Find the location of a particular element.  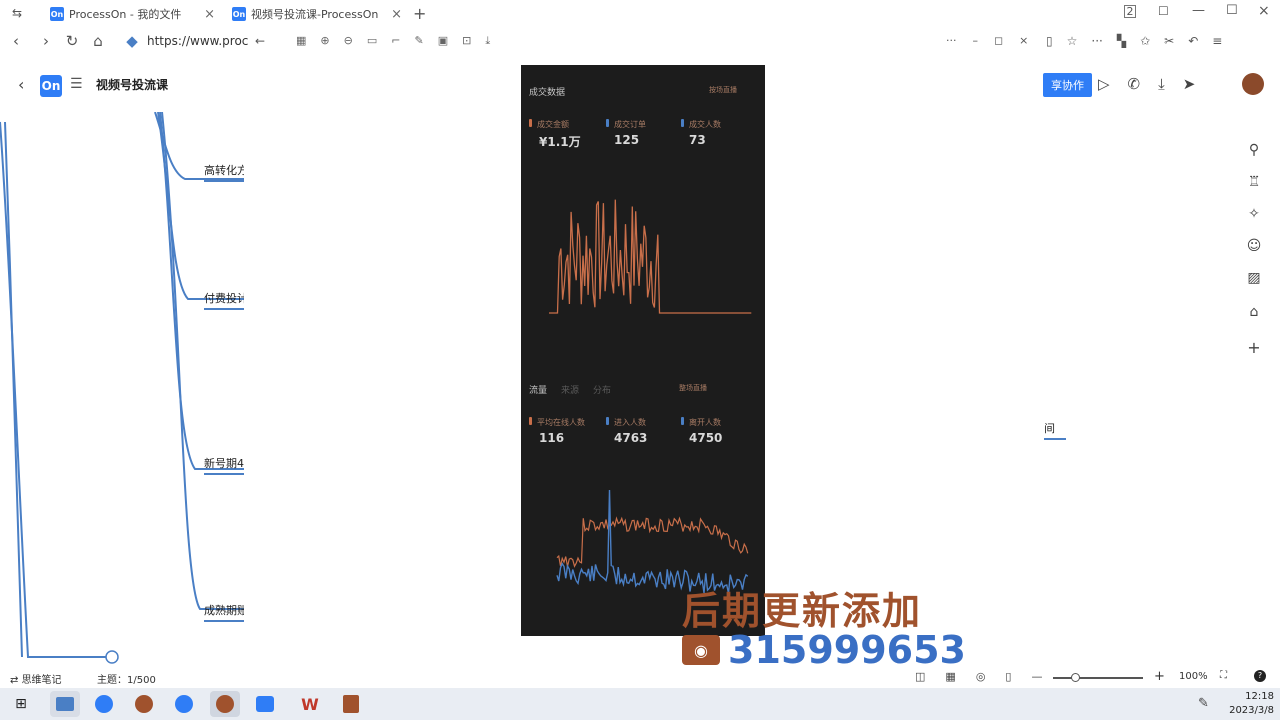

fullscreen-icon: ⛶ is located at coordinates (1223, 675).